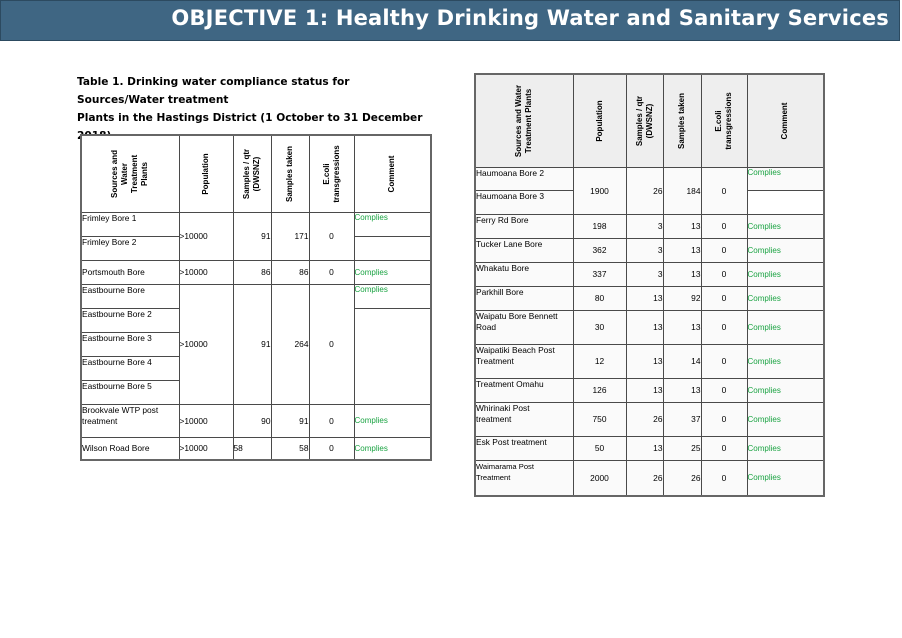 This screenshot has width=902, height=638. Describe the element at coordinates (682, 190) in the screenshot. I see `samples-taken-cell: 184` at that location.